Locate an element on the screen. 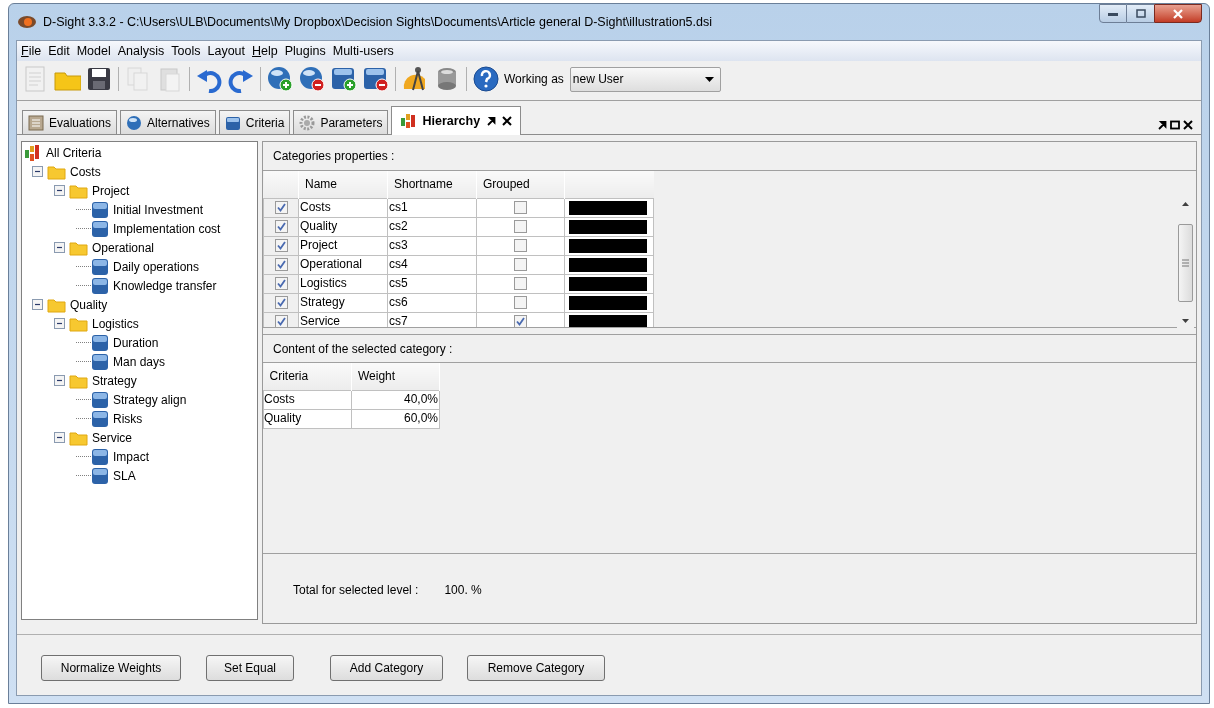 The image size is (1214, 708). sphere-minus-icon is located at coordinates (312, 79).